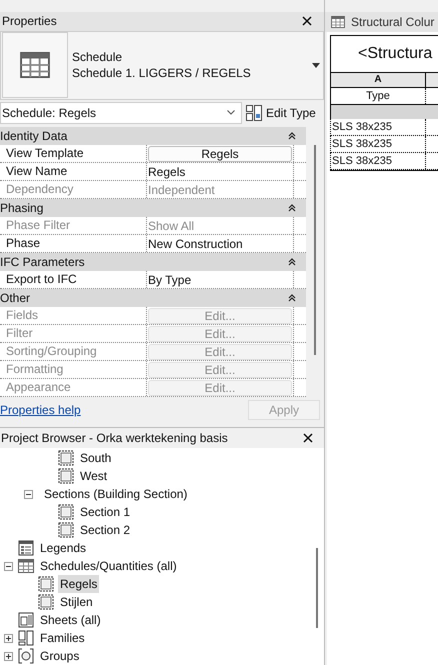  Describe the element at coordinates (26, 548) in the screenshot. I see `legend-icon` at that location.